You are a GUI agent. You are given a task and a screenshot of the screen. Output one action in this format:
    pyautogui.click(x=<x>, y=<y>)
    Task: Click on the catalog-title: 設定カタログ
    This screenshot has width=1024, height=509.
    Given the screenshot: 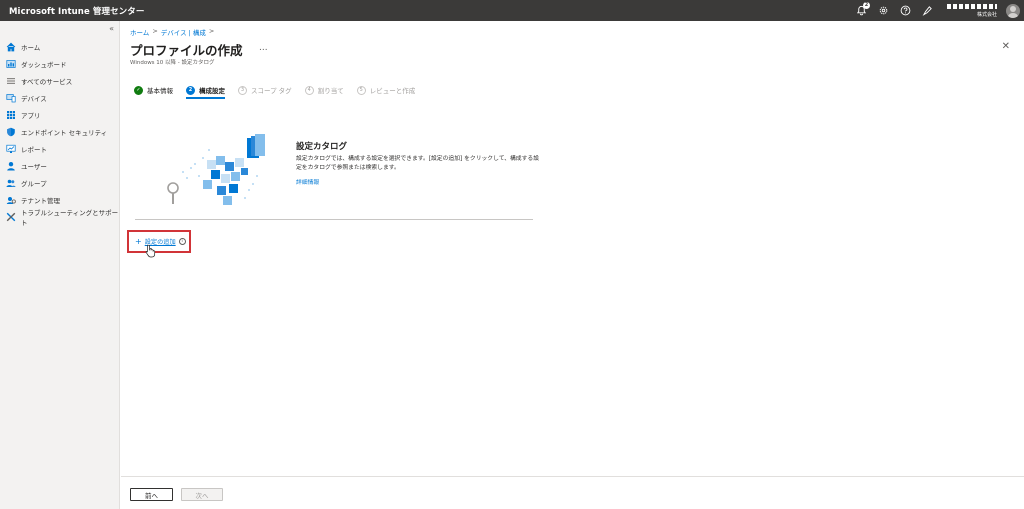 What is the action you would take?
    pyautogui.click(x=322, y=147)
    